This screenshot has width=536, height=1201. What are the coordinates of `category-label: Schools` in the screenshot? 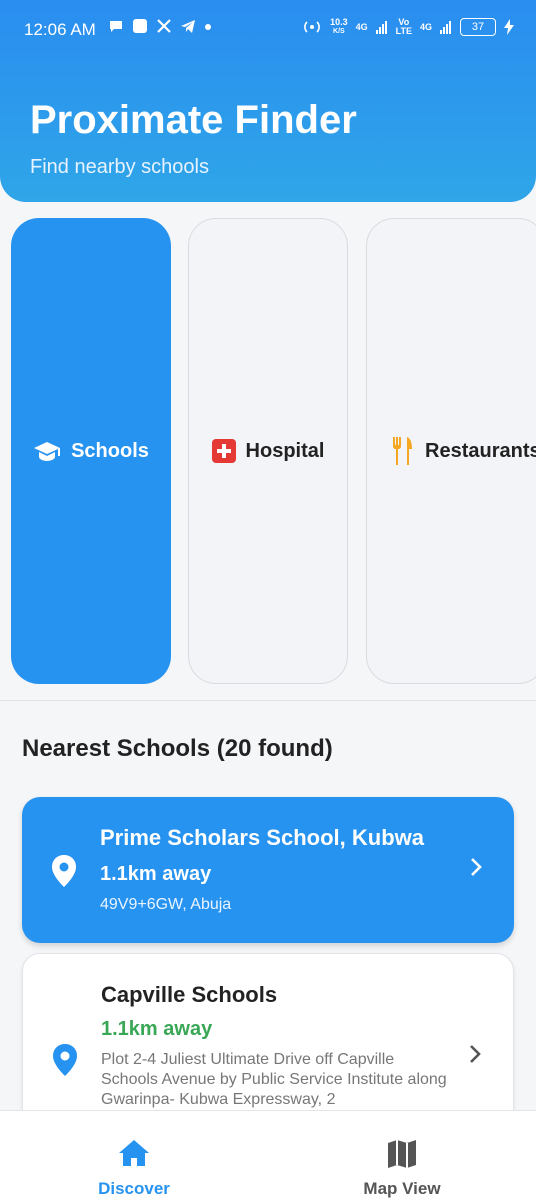 It's located at (110, 450).